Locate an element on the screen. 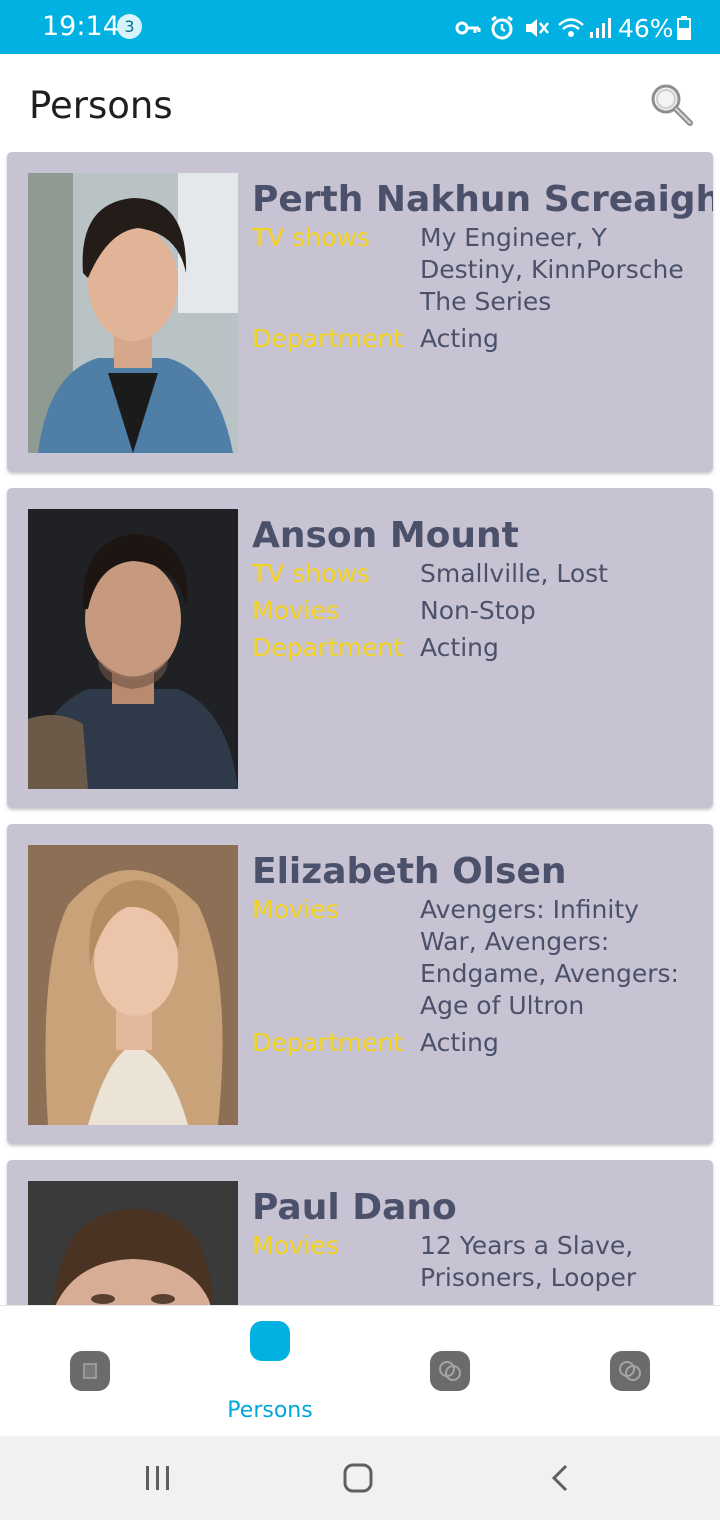 The height and width of the screenshot is (1520, 720). mute-icon is located at coordinates (537, 28).